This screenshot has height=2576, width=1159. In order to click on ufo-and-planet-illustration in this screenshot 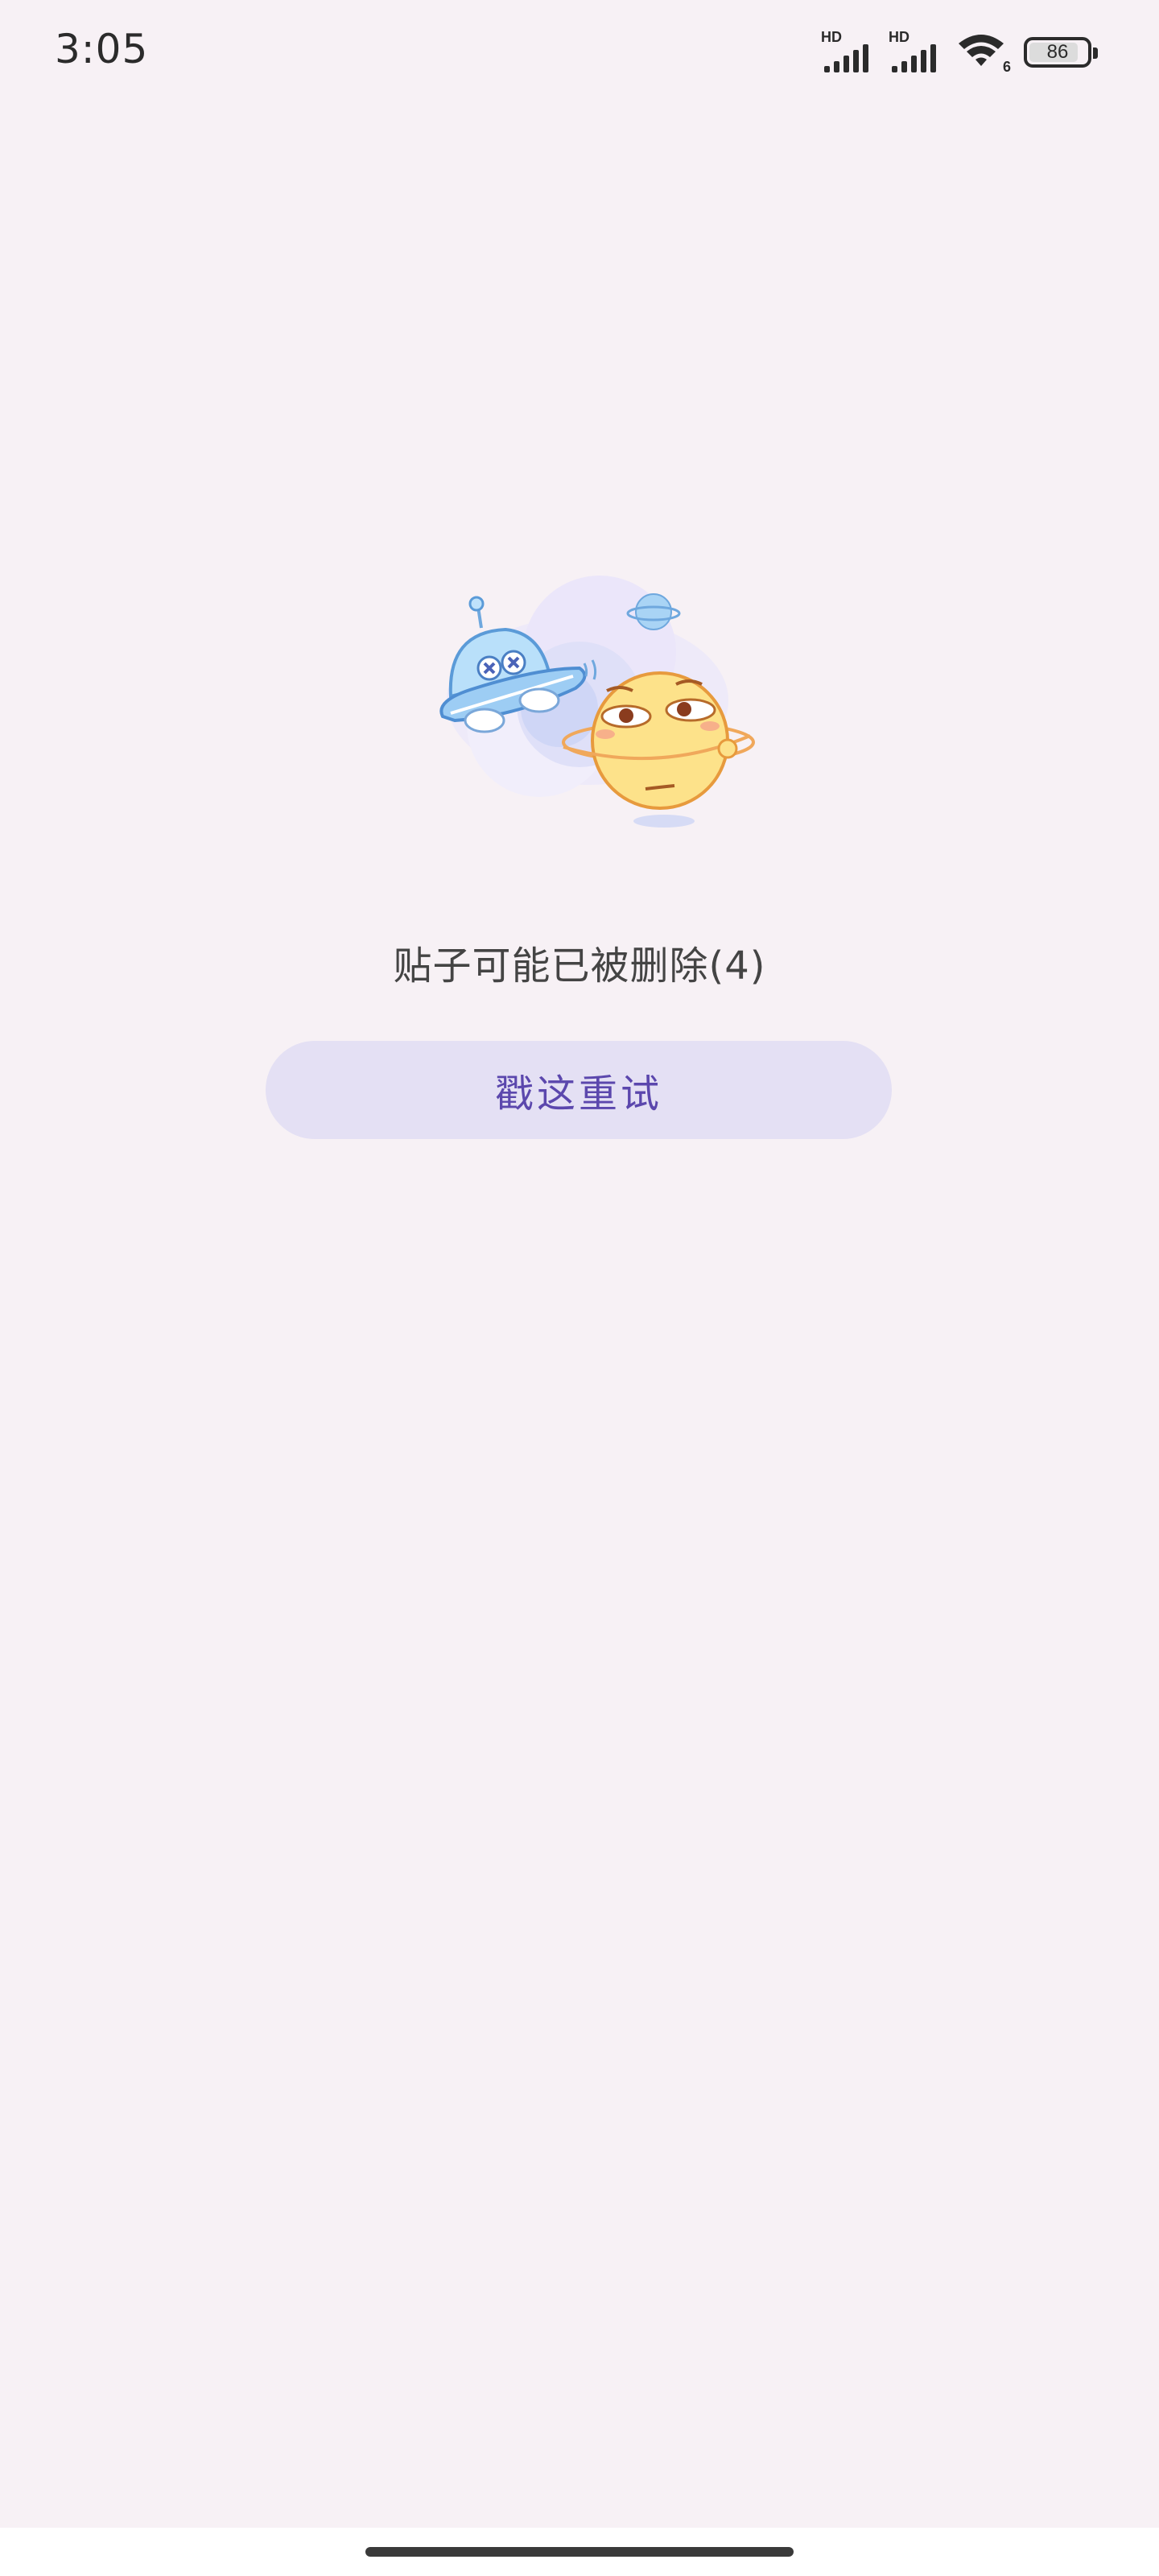, I will do `click(588, 700)`.